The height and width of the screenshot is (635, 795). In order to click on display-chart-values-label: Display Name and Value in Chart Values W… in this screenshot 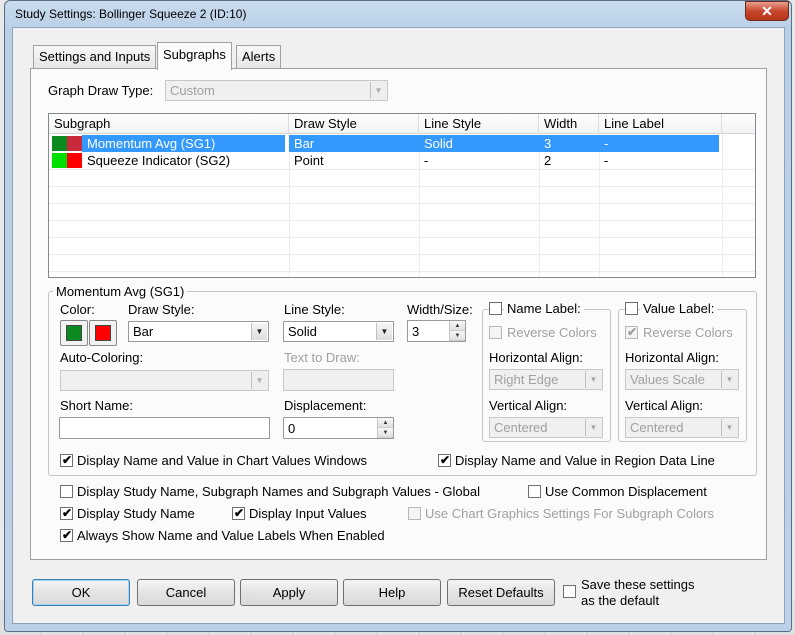, I will do `click(222, 460)`.